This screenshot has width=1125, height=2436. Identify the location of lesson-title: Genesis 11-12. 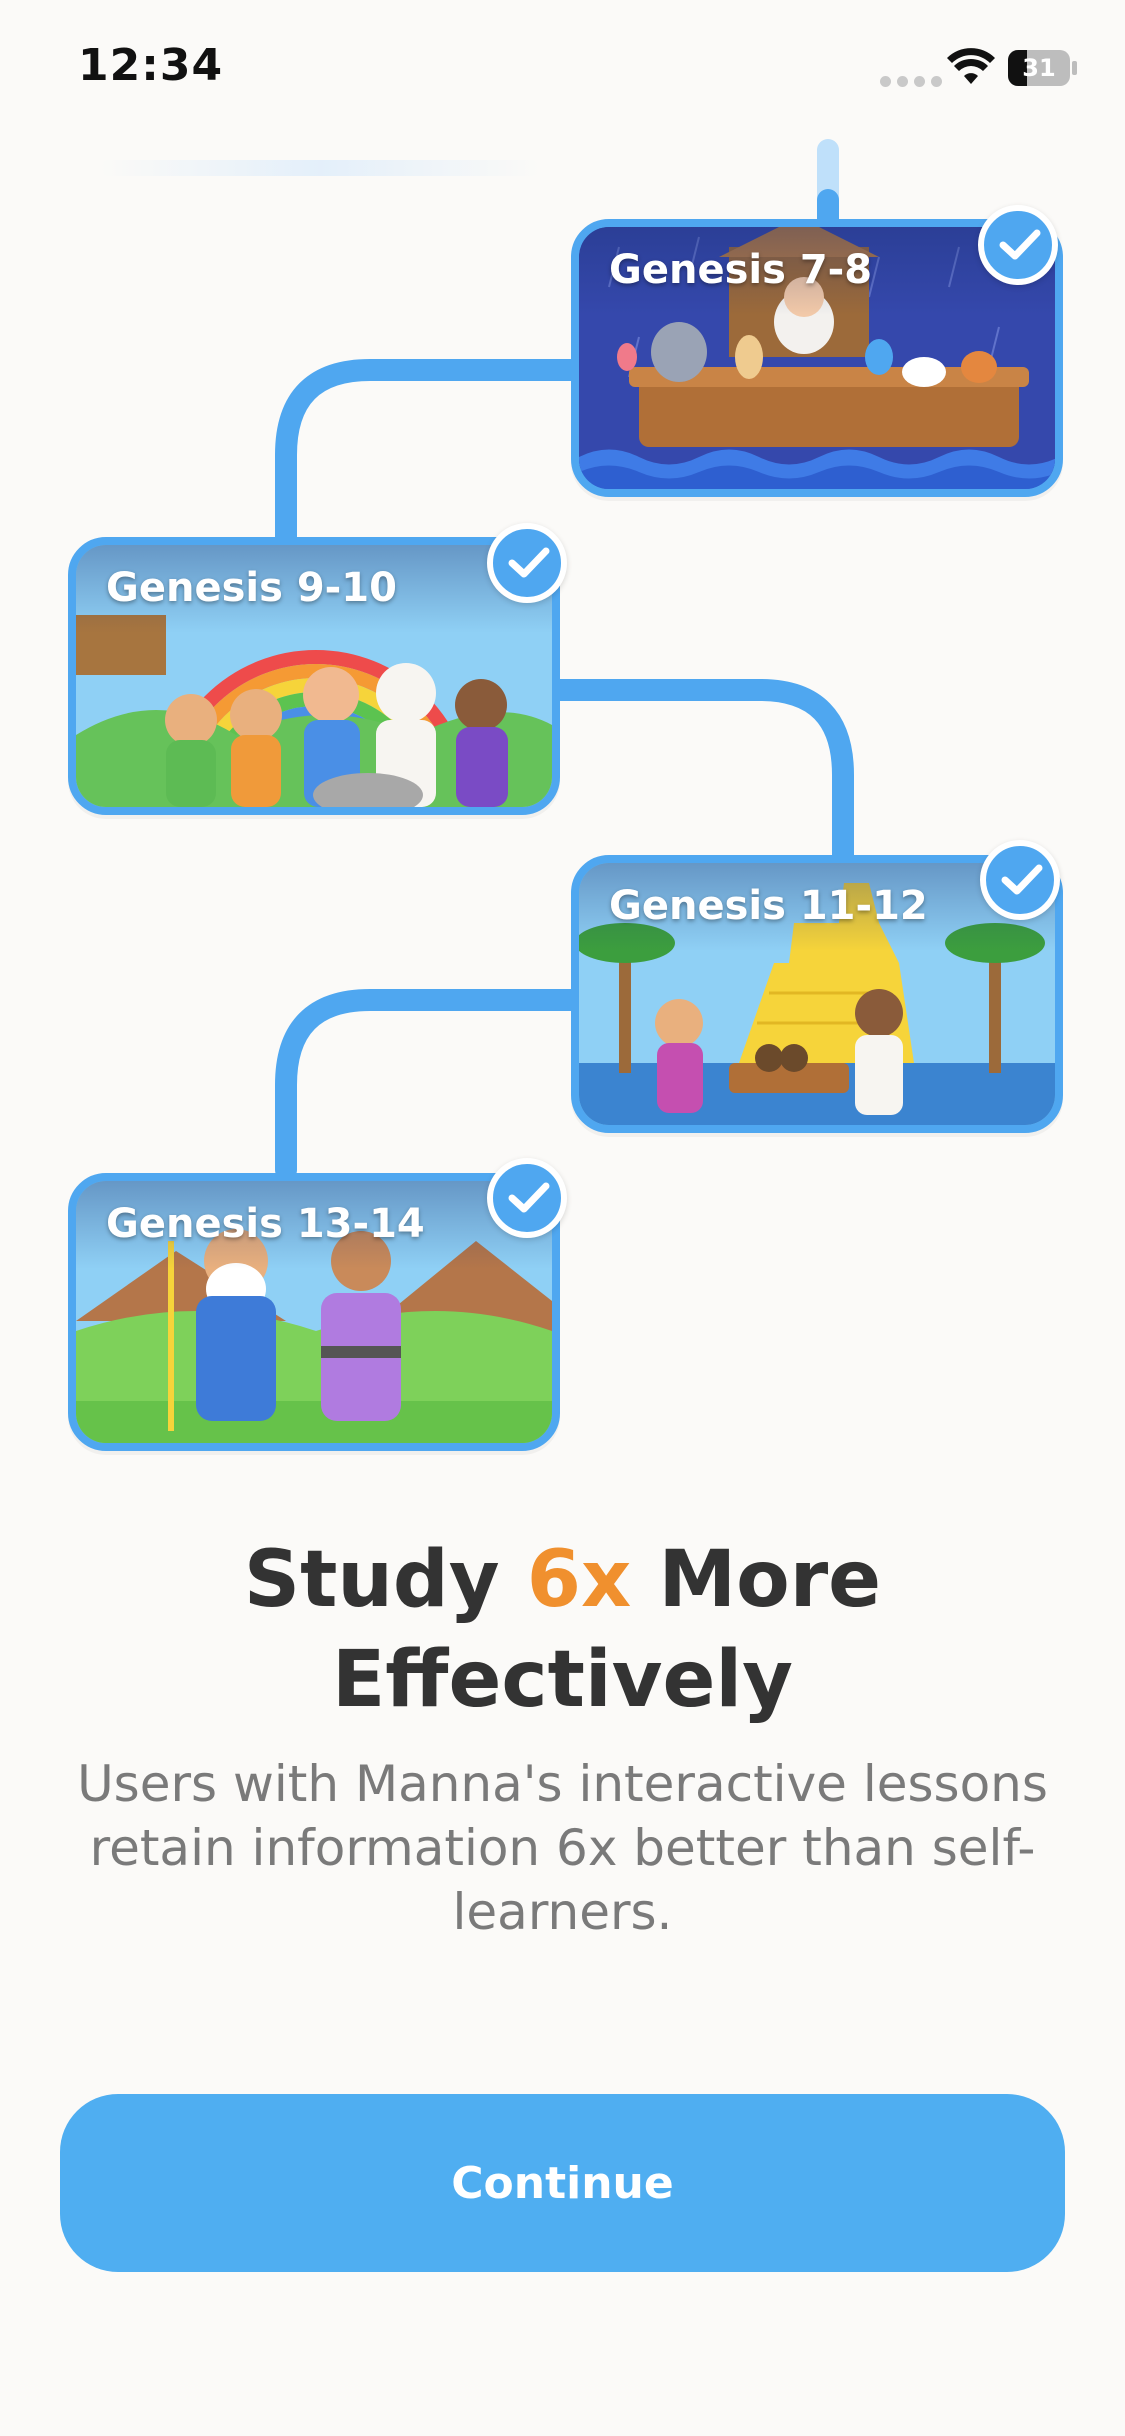
(768, 906).